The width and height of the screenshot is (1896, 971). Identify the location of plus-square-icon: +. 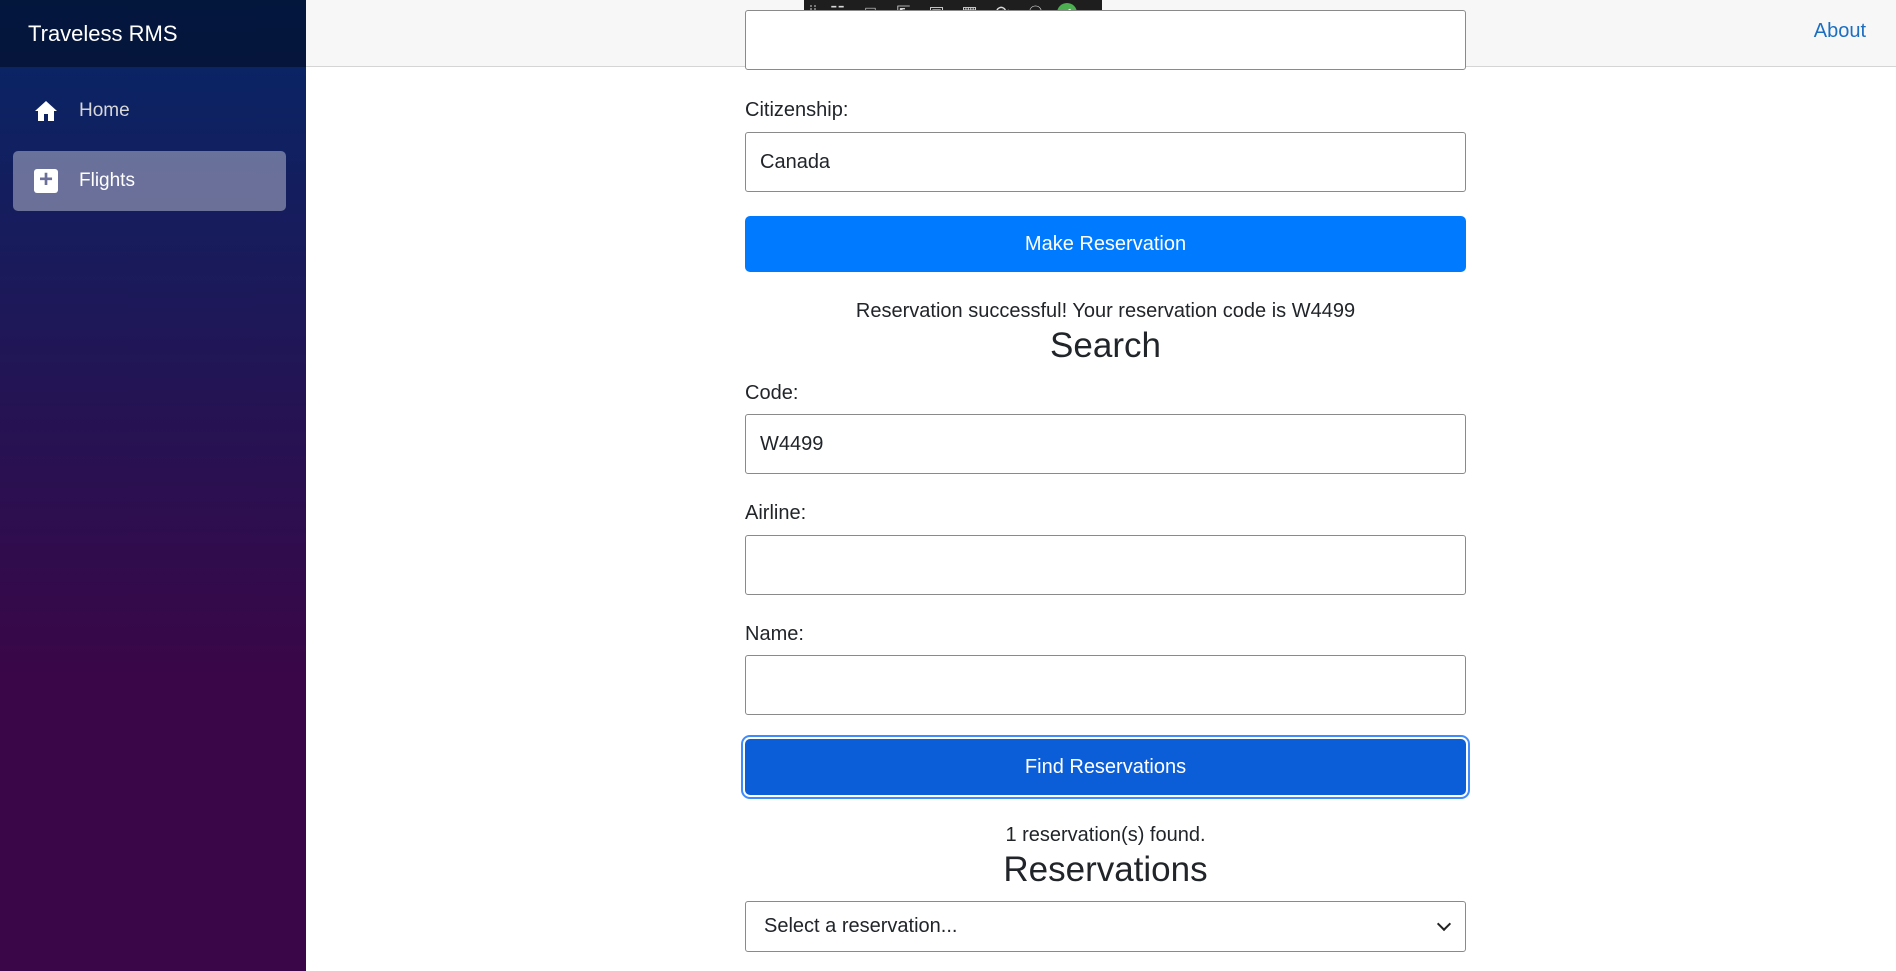
(46, 181).